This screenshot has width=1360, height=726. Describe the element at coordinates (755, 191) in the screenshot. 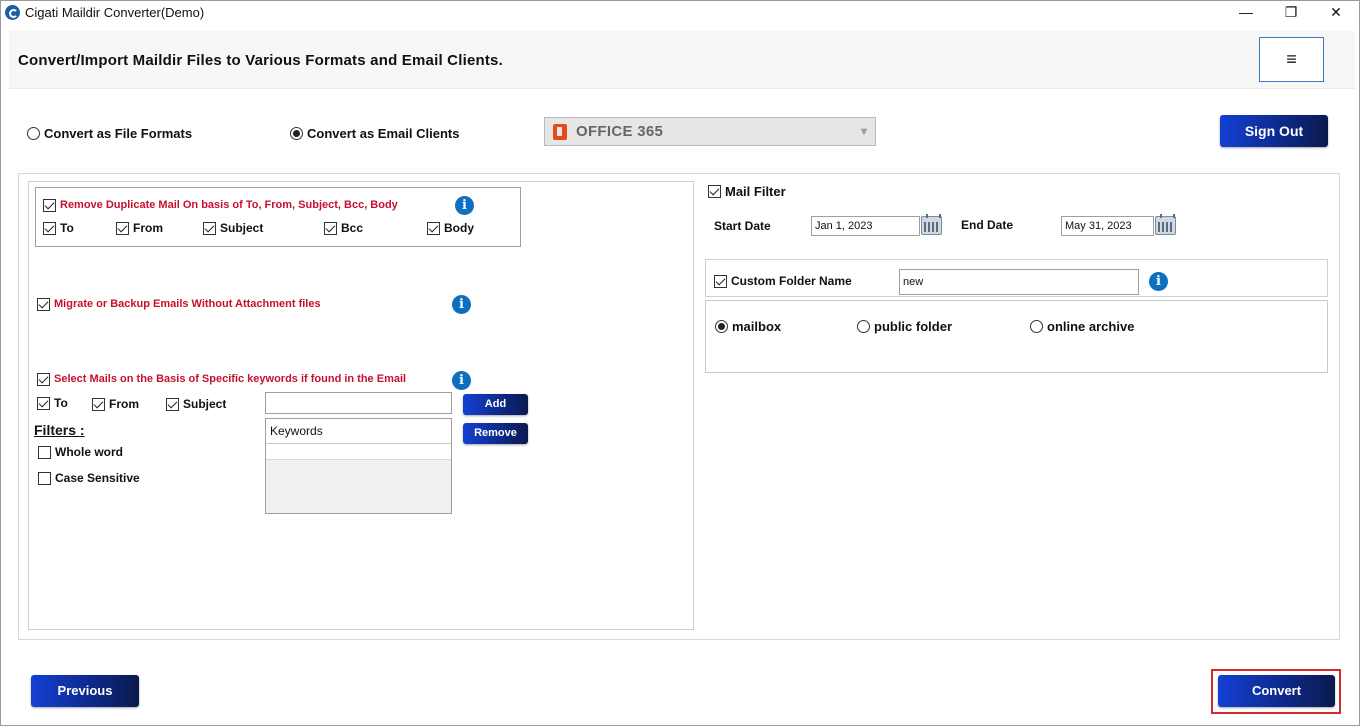

I see `mail-filter-label: Mail Filter` at that location.